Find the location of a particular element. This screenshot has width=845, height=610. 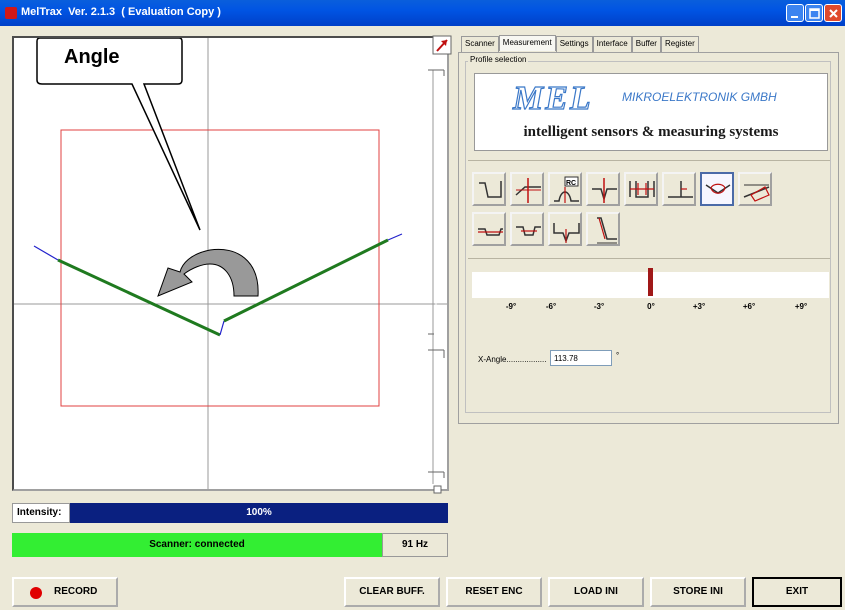

profile-step-button is located at coordinates (489, 189).